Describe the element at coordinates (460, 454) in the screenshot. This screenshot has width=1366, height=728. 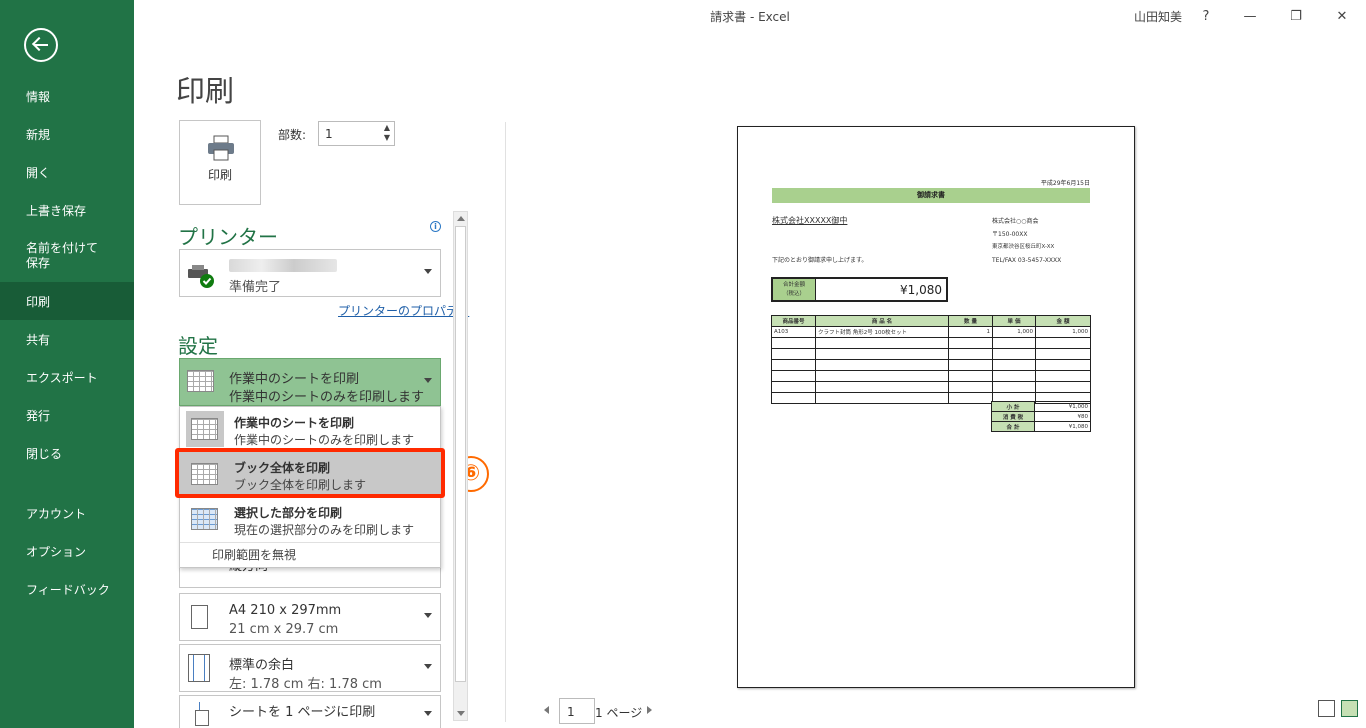
I see `scroll-thumb` at that location.